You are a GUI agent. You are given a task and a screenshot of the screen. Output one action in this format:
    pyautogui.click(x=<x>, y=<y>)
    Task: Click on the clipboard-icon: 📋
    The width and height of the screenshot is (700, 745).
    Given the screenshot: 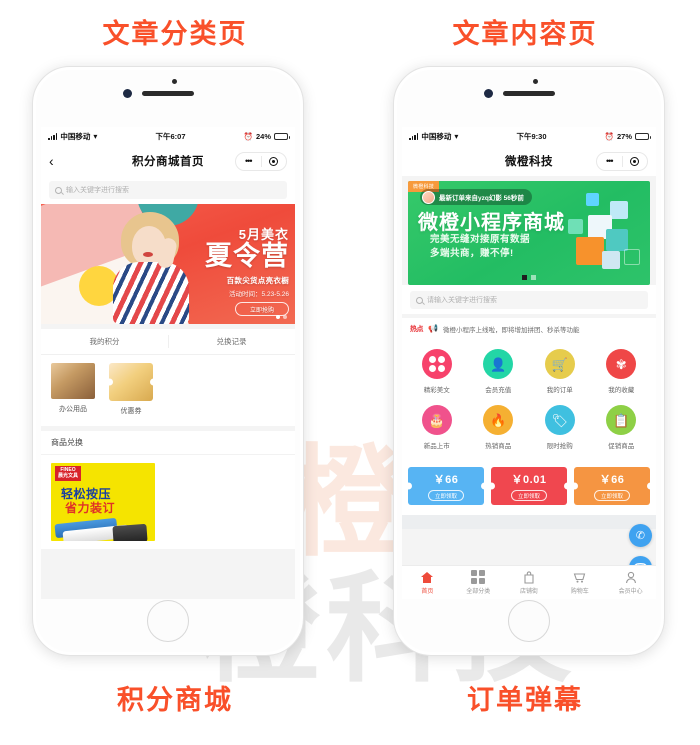 What is the action you would take?
    pyautogui.click(x=621, y=420)
    